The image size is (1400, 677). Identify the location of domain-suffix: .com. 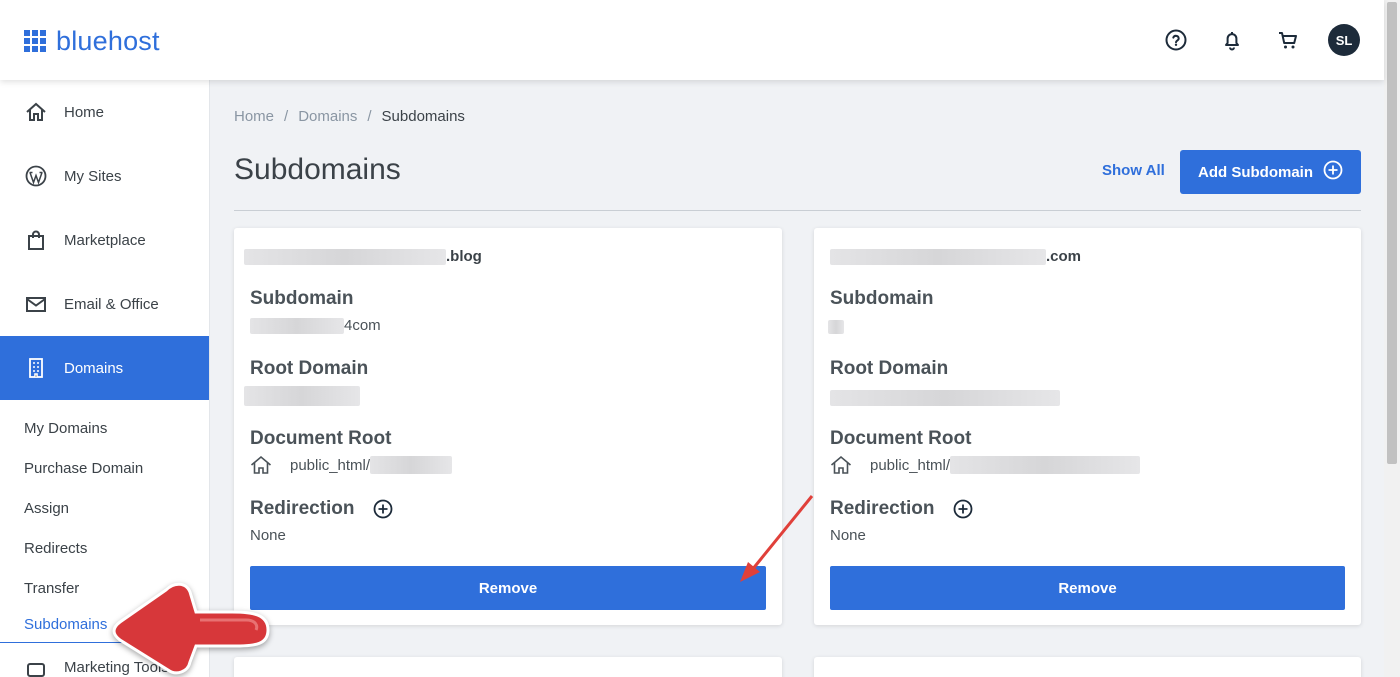
(1064, 256).